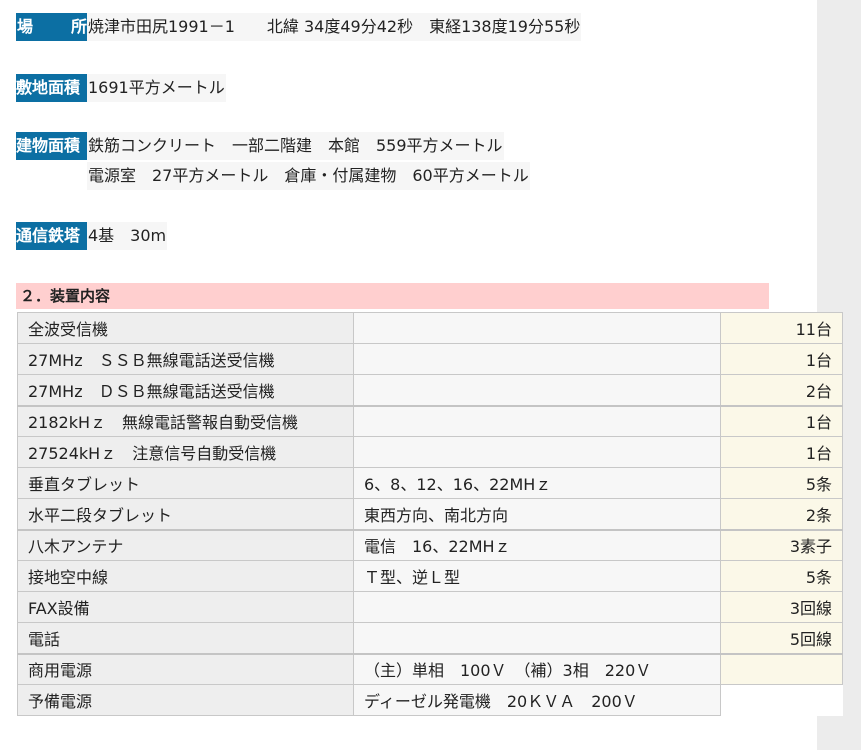  I want to click on location-label-char-1: 場, so click(25, 26).